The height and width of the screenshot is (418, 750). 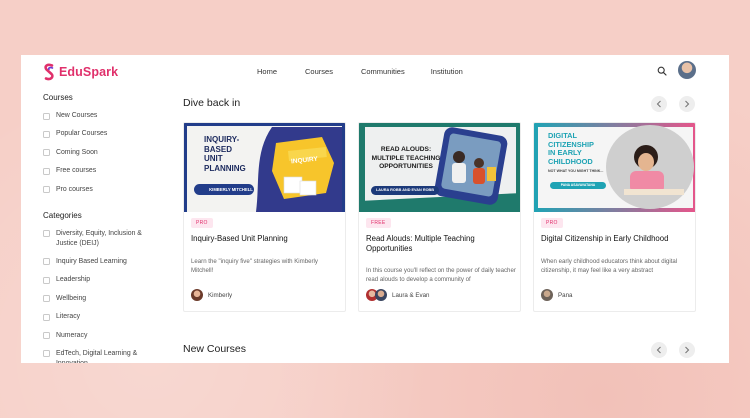 I want to click on art-title-line: OPPORTUNITIES, so click(x=406, y=166).